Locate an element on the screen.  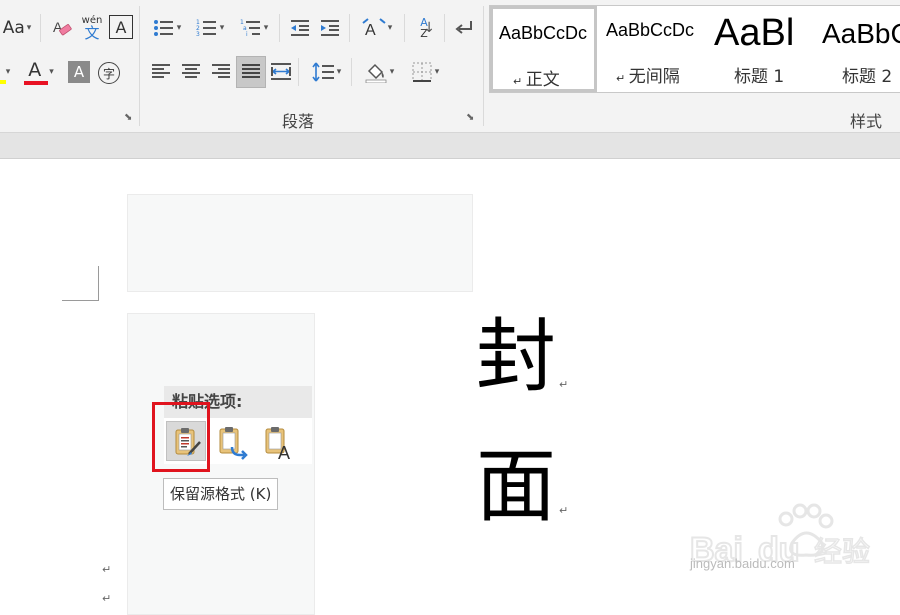
character-shading-button: A is located at coordinates (79, 72).